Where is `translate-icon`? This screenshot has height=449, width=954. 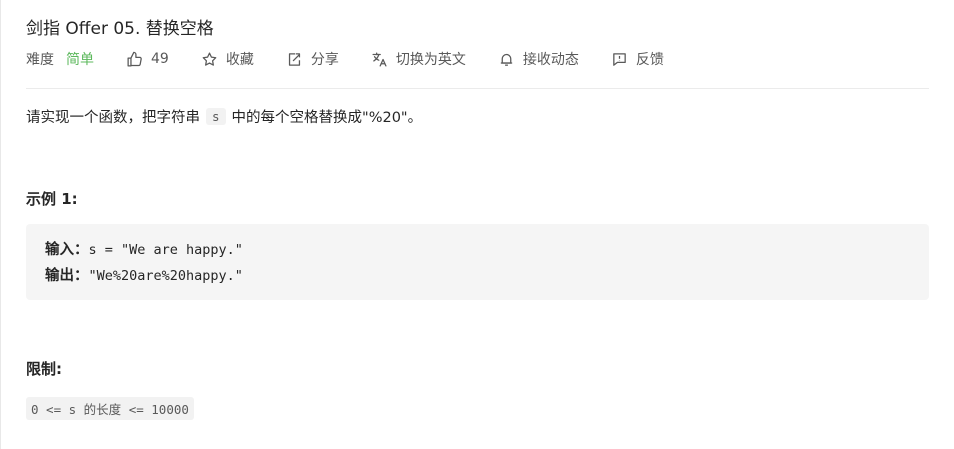
translate-icon is located at coordinates (379, 59).